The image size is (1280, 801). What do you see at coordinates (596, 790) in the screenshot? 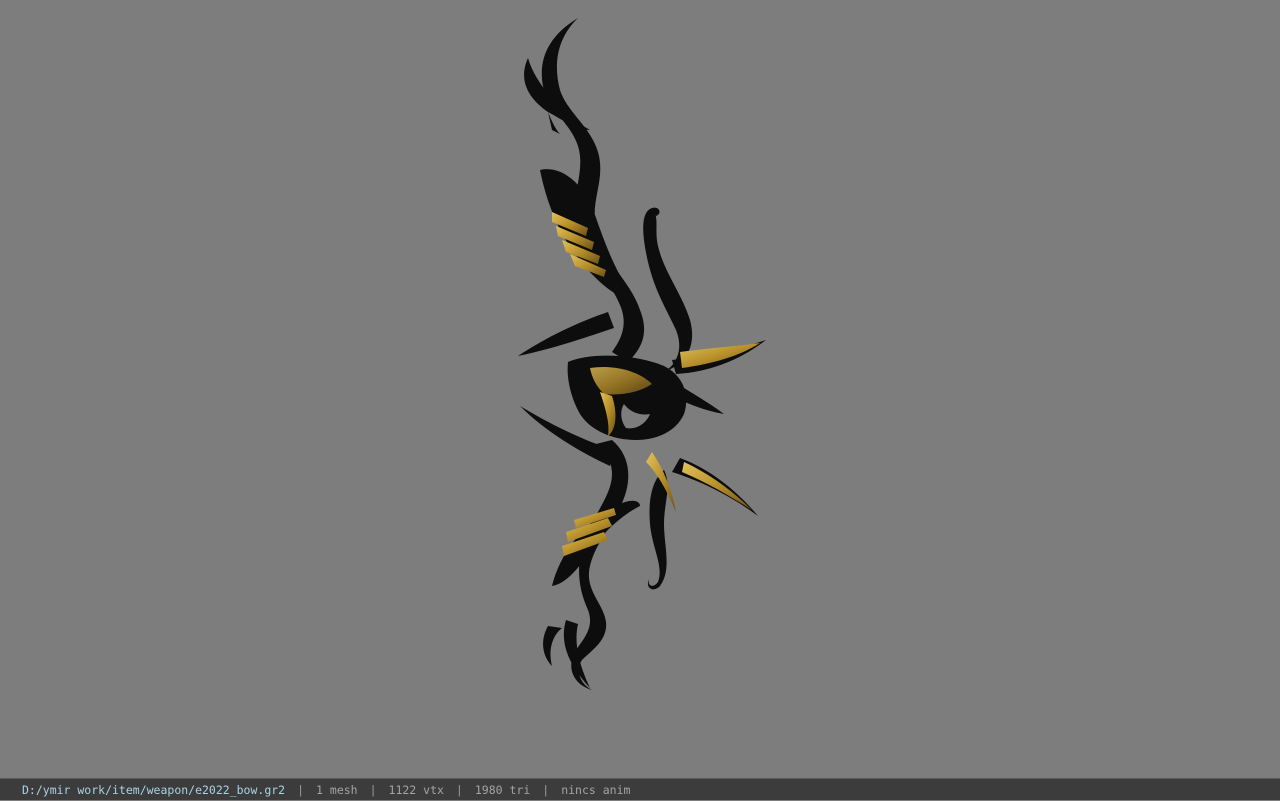
I see `anim-status: nincs anim` at bounding box center [596, 790].